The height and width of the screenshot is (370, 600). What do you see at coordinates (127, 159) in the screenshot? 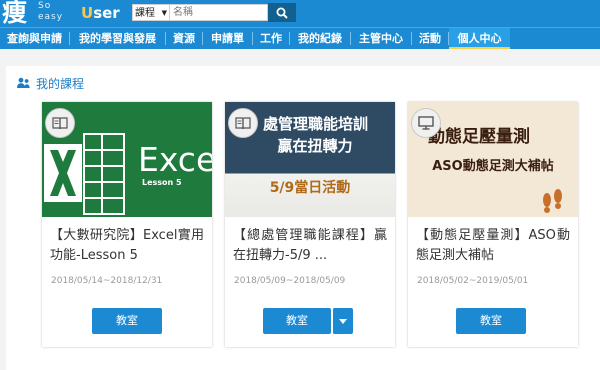
I see `course-thumbnail: Excel Lesson 5` at bounding box center [127, 159].